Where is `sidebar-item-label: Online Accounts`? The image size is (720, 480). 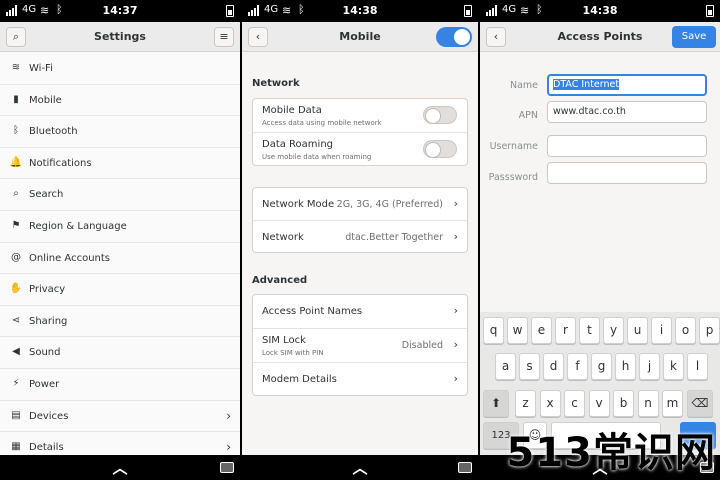
sidebar-item-label: Online Accounts is located at coordinates (70, 258).